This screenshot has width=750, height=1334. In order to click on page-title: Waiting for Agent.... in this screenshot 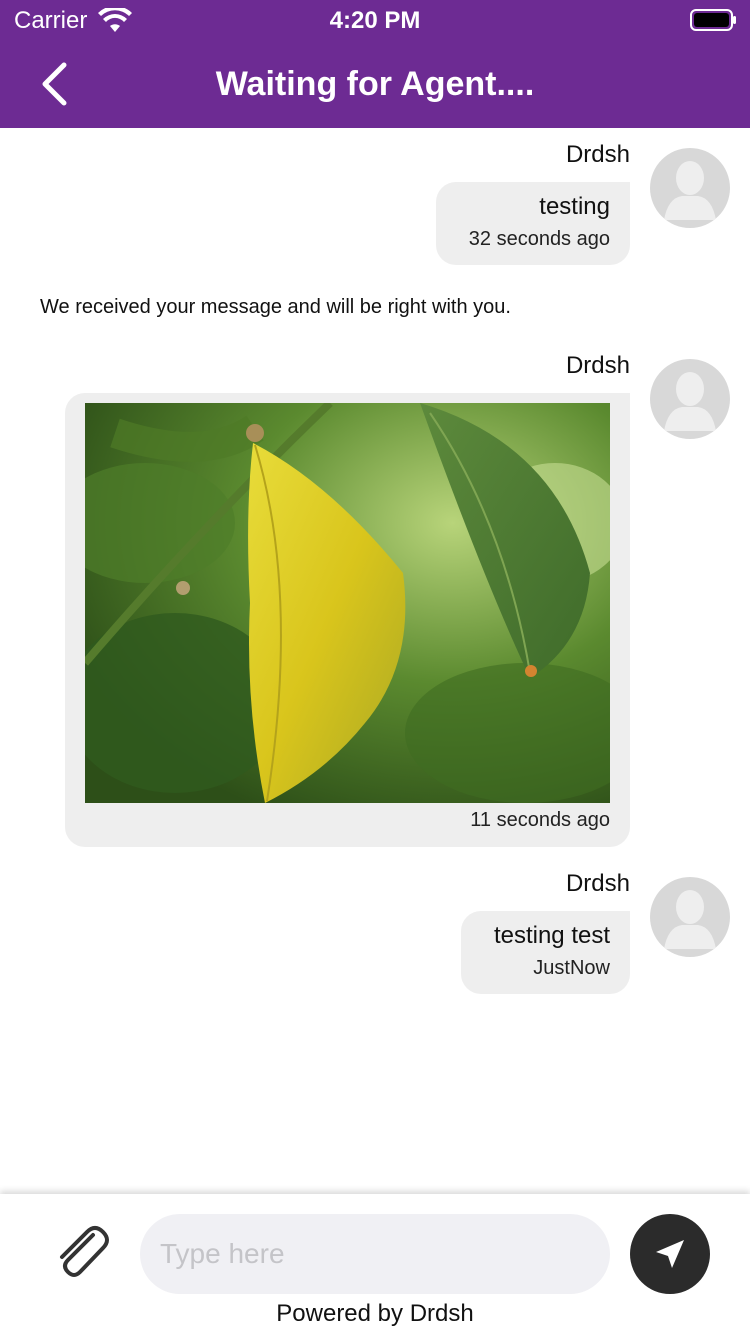, I will do `click(375, 84)`.